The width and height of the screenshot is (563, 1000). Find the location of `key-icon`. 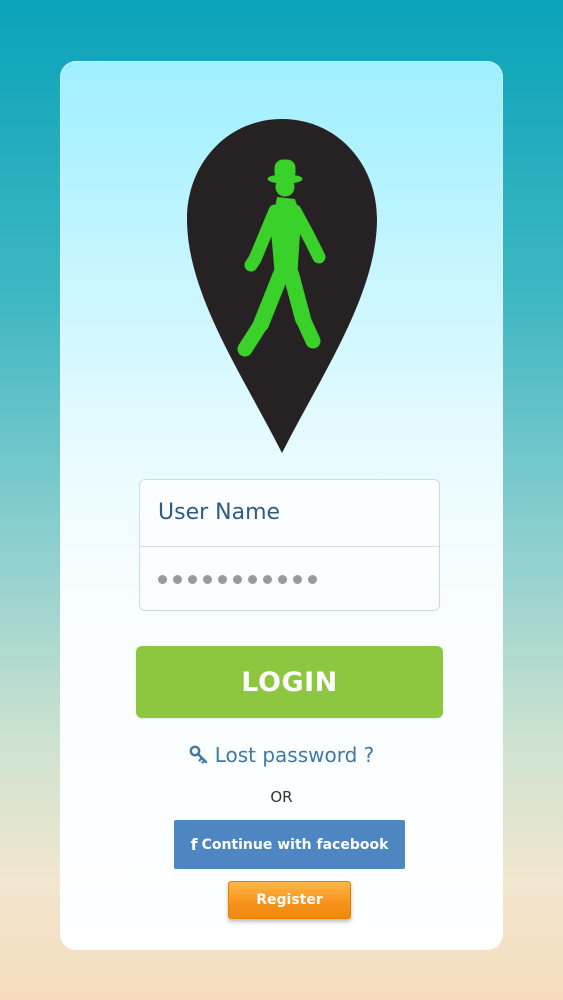

key-icon is located at coordinates (198, 754).